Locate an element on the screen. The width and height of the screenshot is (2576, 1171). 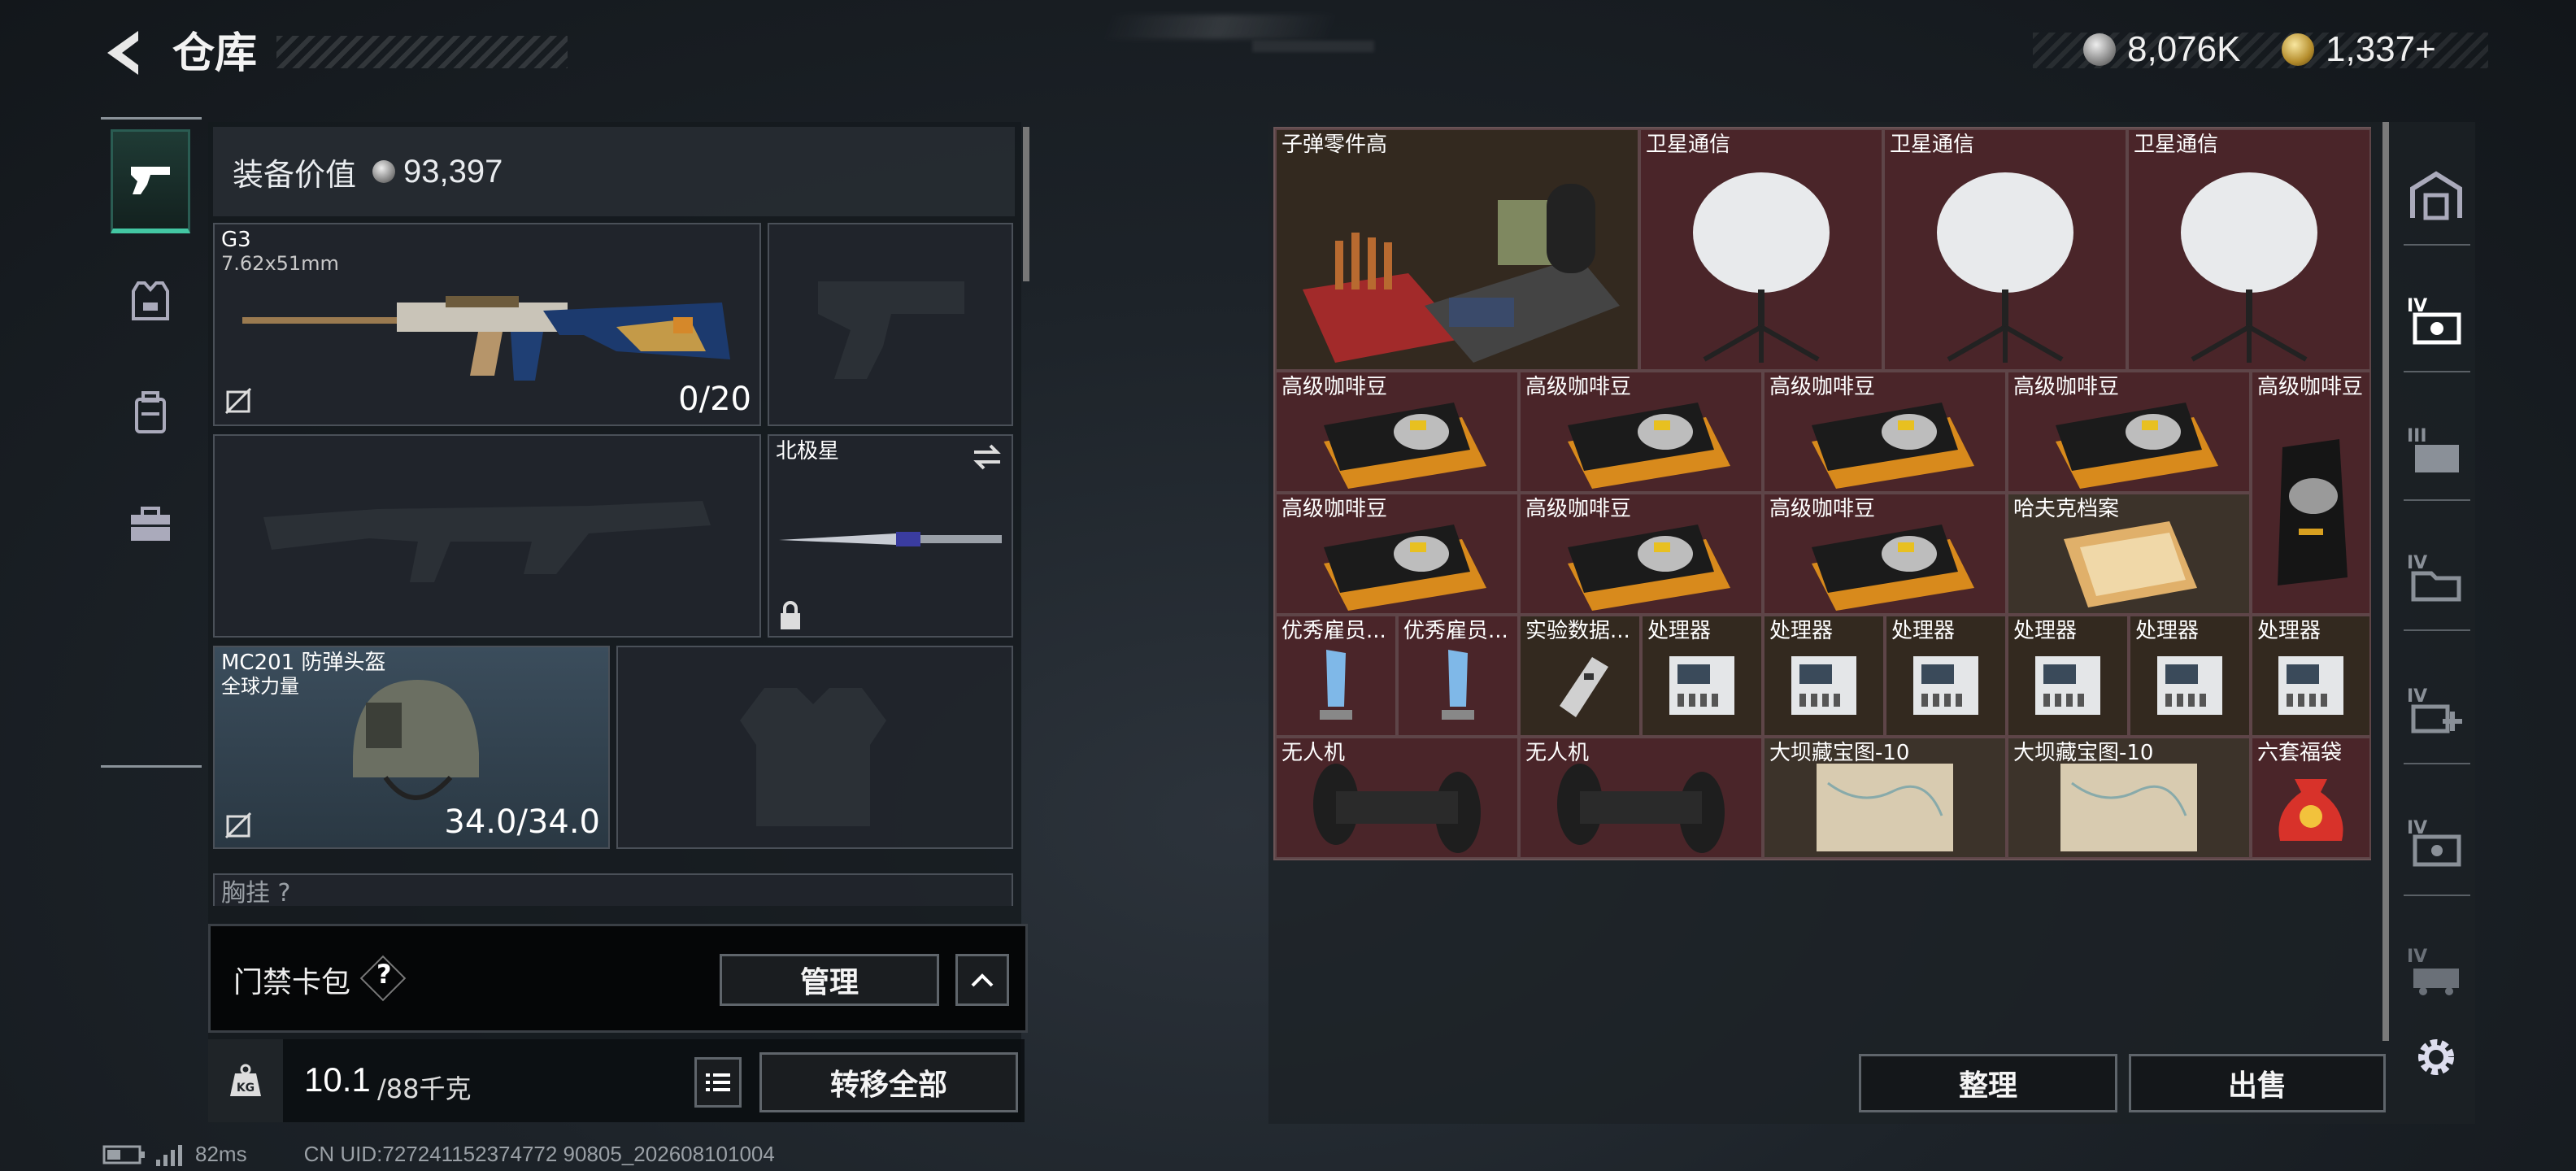
loadout-rail is located at coordinates (152, 443).